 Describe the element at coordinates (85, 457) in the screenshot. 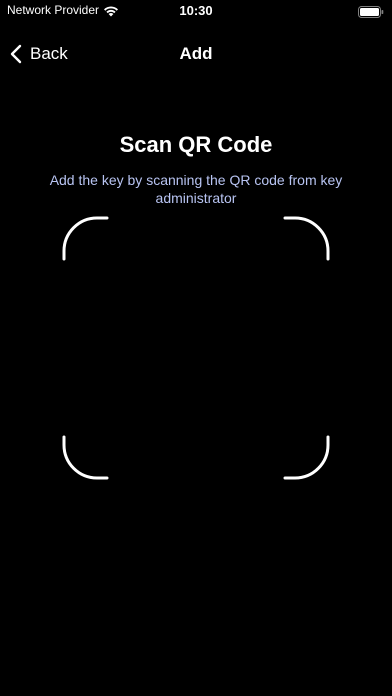

I see `scan-corner-bottom-left` at that location.